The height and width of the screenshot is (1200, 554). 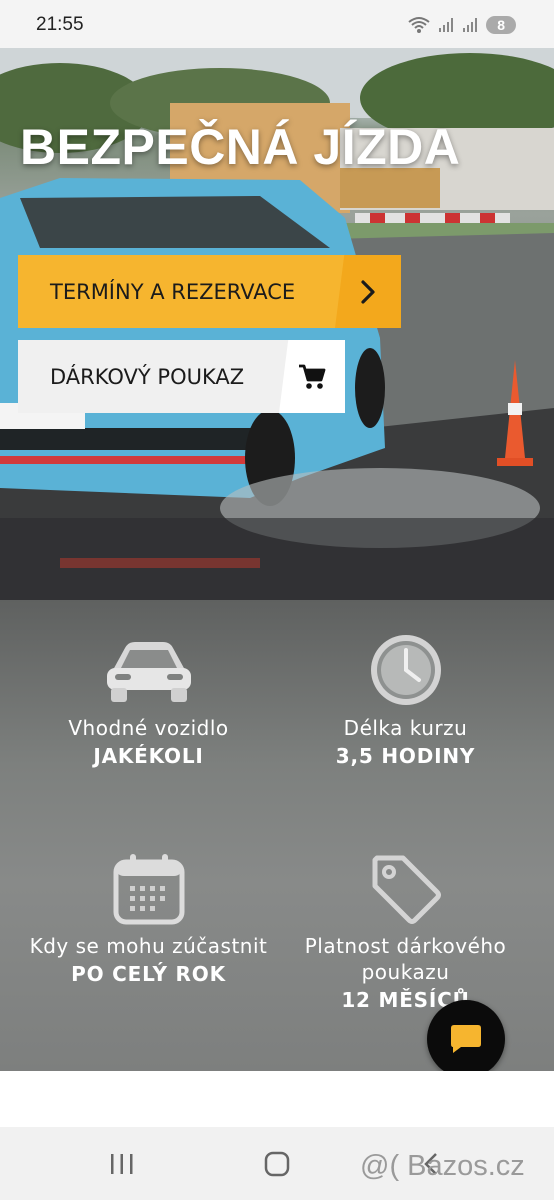 What do you see at coordinates (462, 25) in the screenshot?
I see `status-icons: 8` at bounding box center [462, 25].